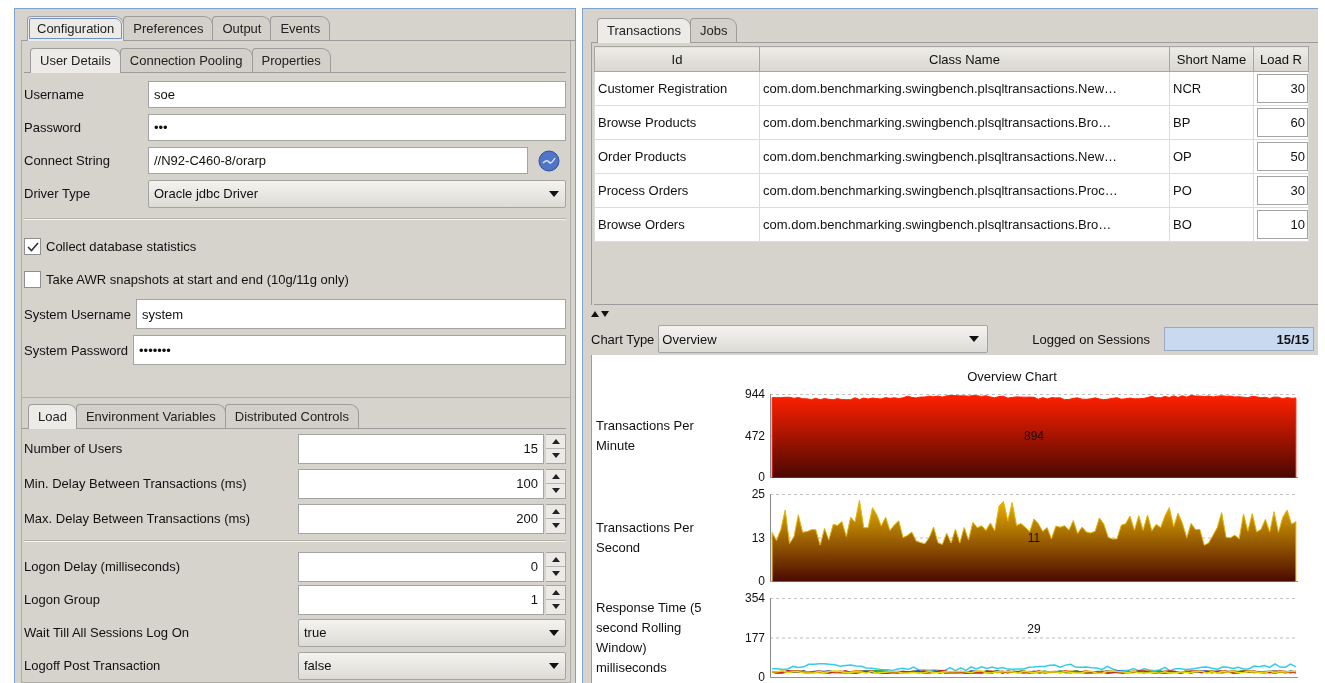 This screenshot has height=683, width=1325. What do you see at coordinates (1211, 156) in the screenshot?
I see `table-cell: OP` at bounding box center [1211, 156].